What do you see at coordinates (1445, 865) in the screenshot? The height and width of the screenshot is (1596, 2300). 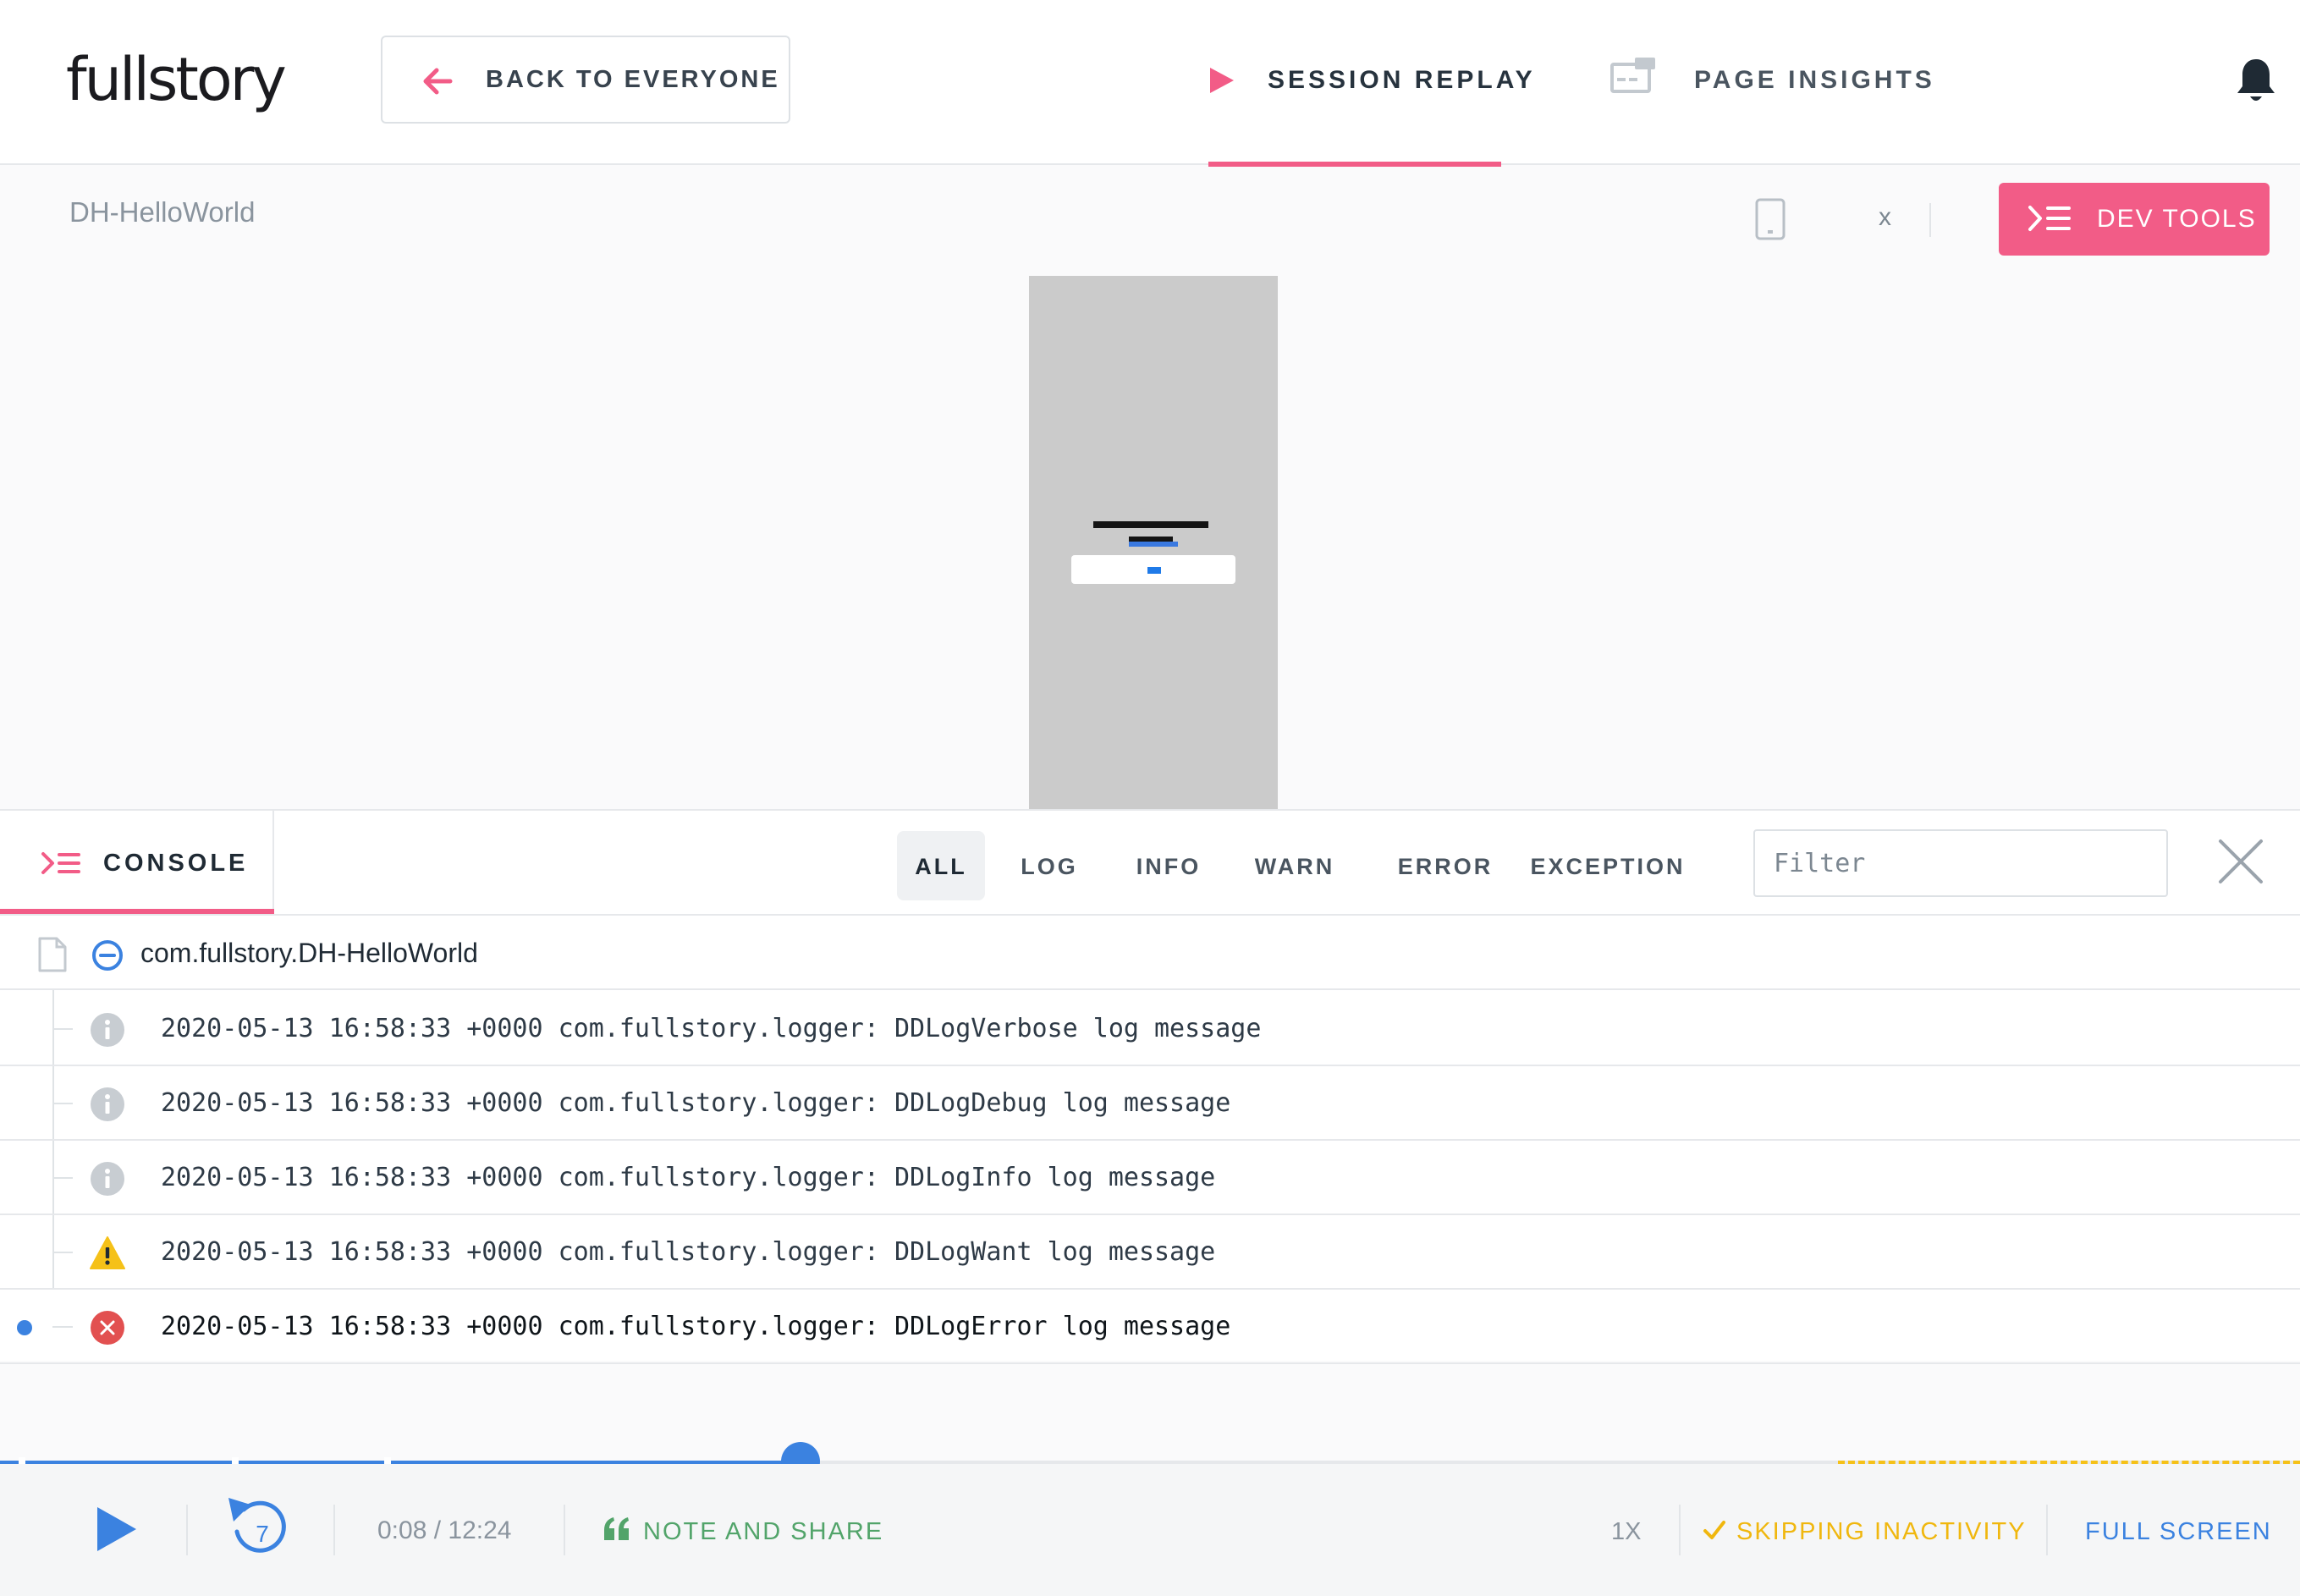 I see `filter-tab-error: ERROR` at bounding box center [1445, 865].